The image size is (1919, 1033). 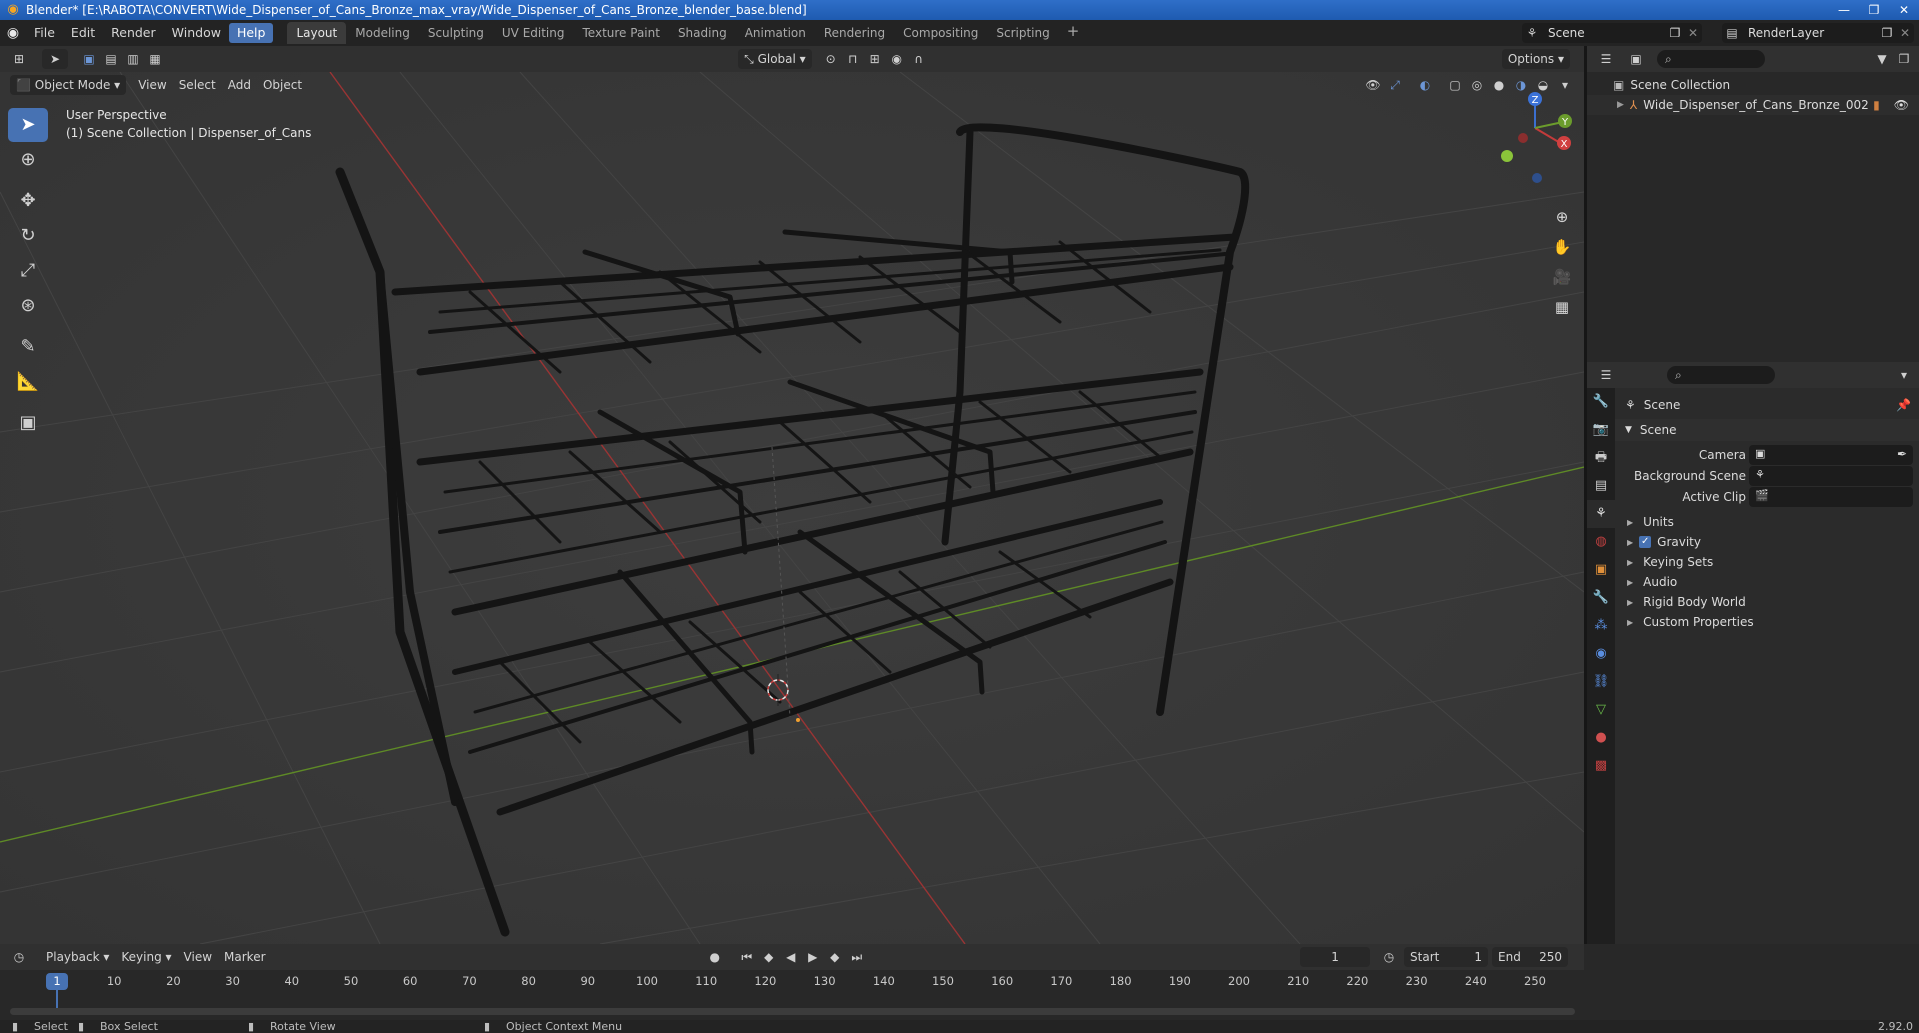 What do you see at coordinates (1601, 738) in the screenshot?
I see `material-tab-icon: ●` at bounding box center [1601, 738].